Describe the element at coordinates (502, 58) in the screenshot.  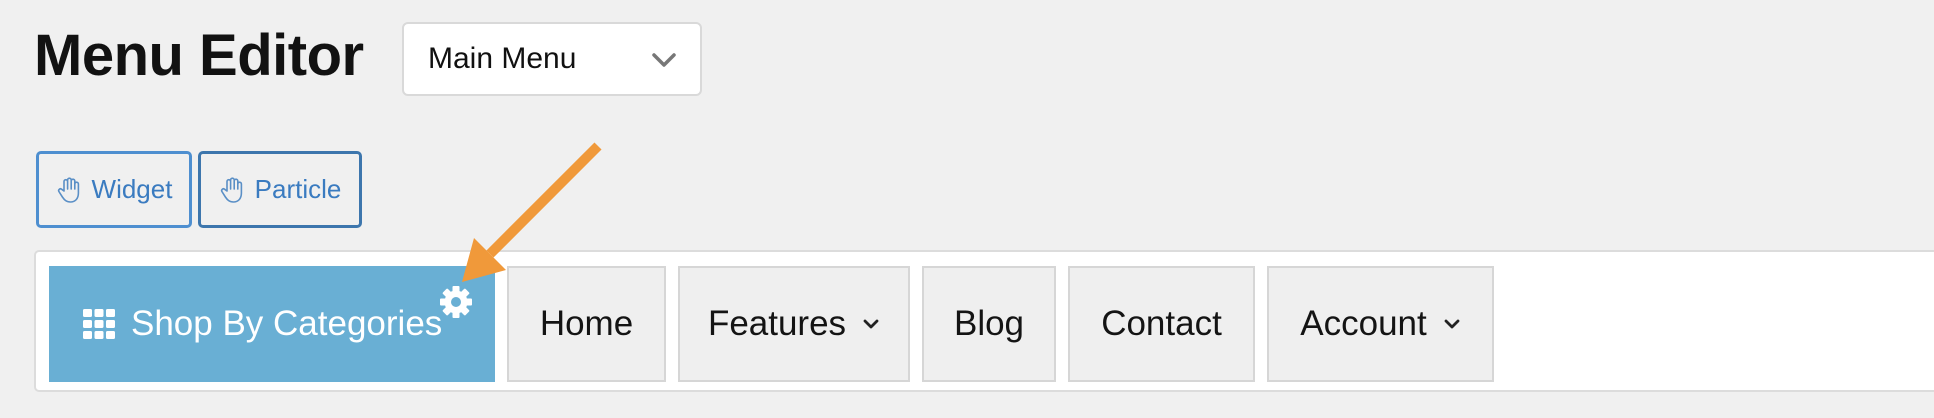
I see `menu-select-value: Main Menu` at that location.